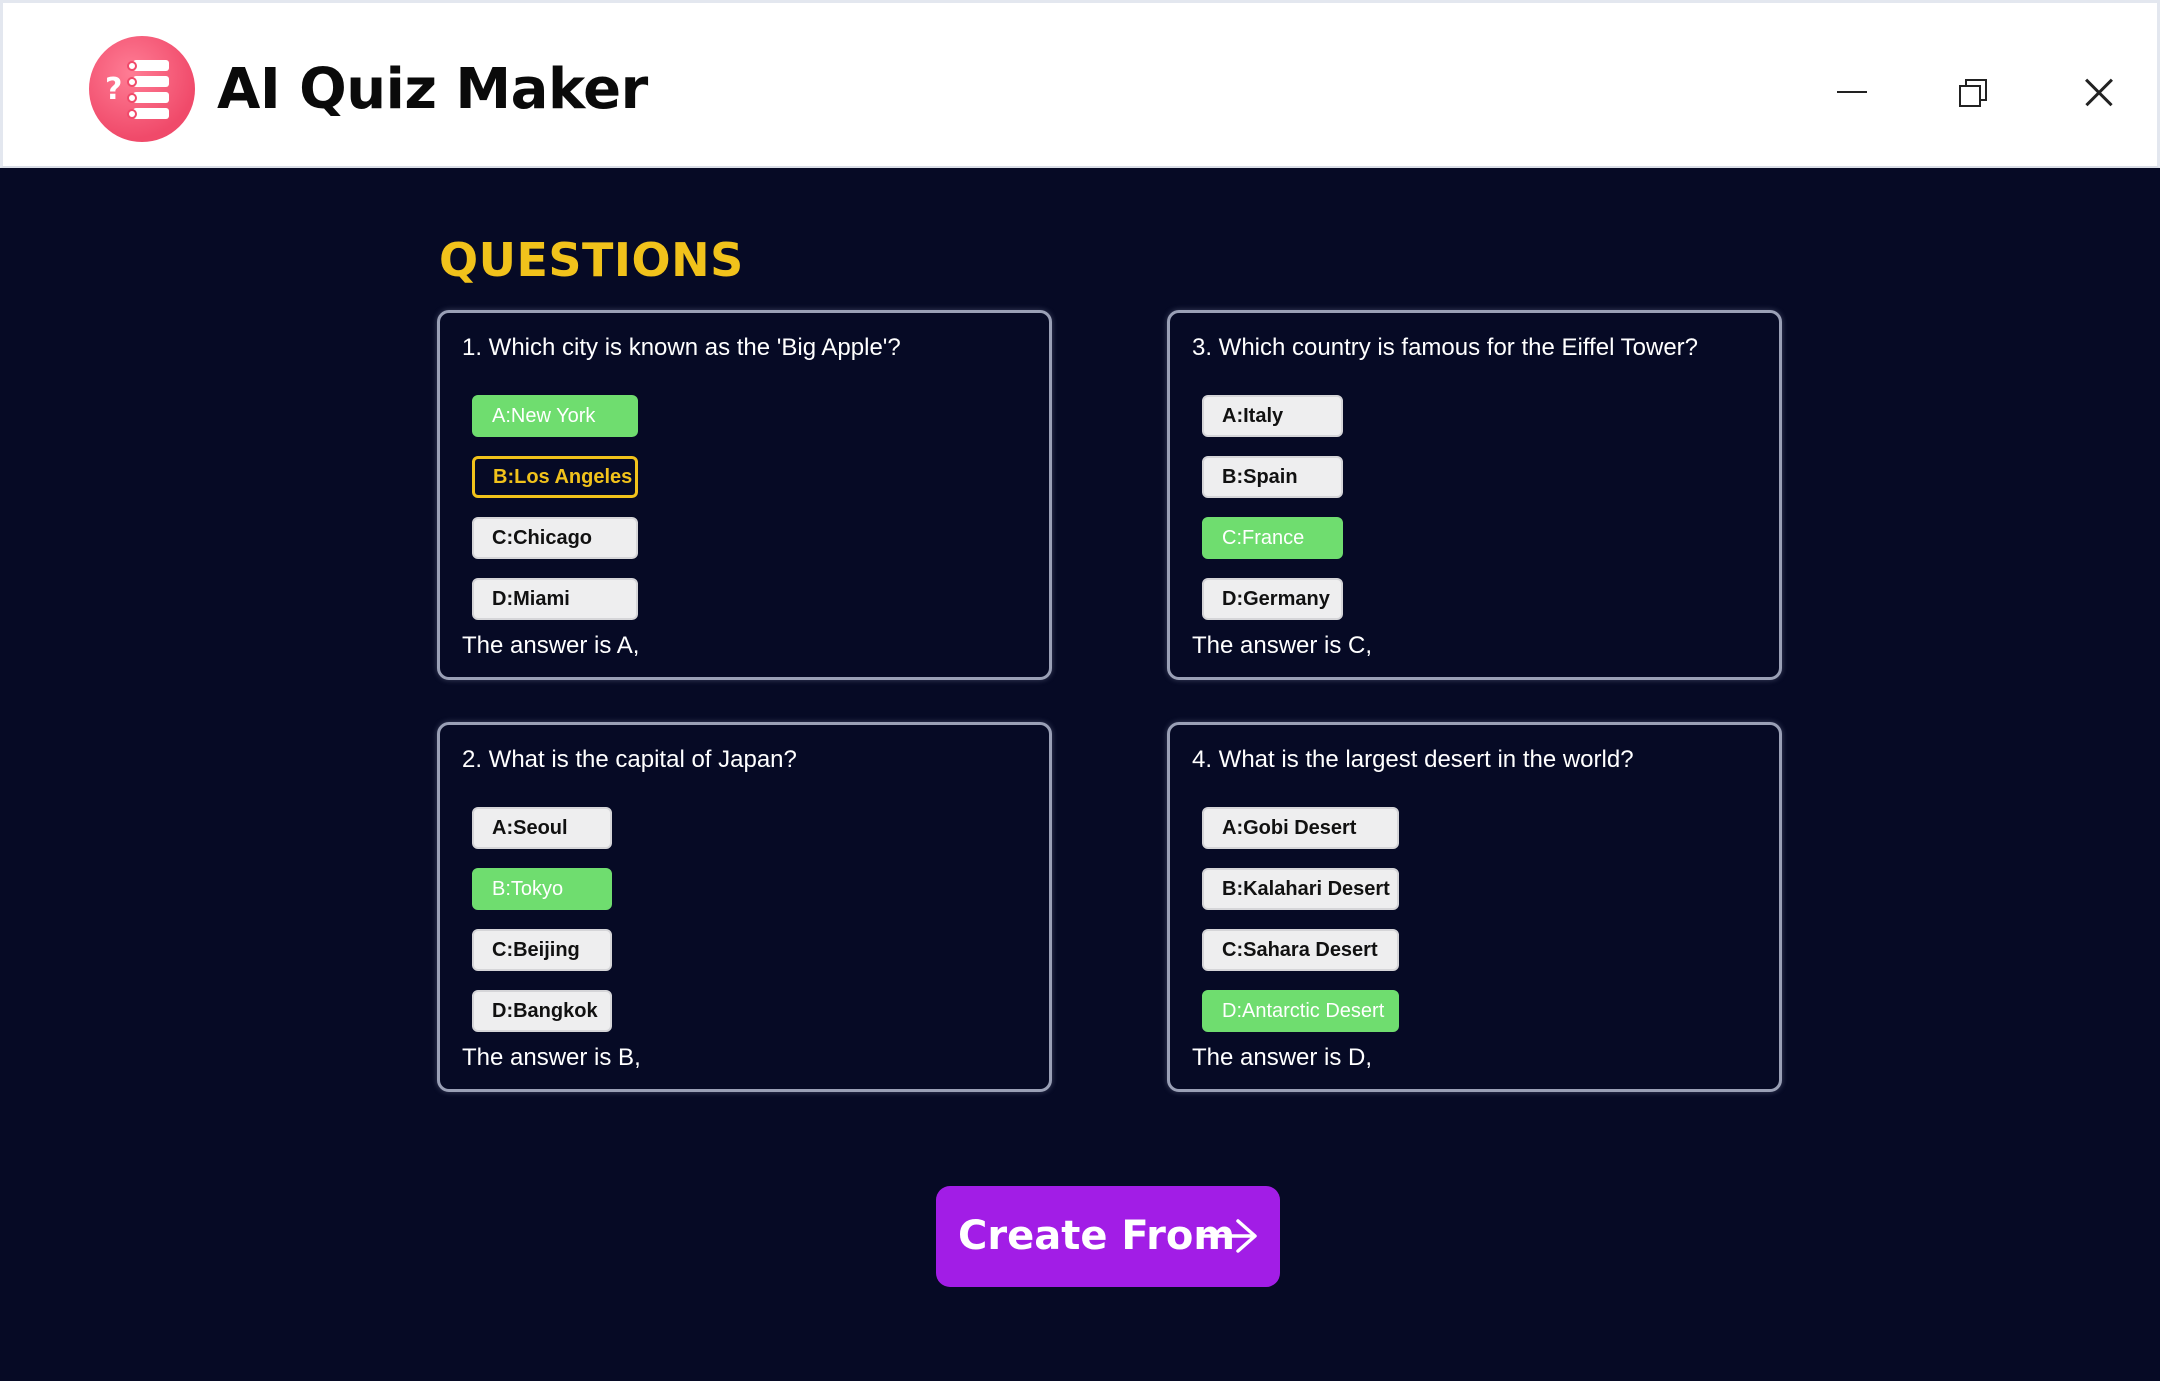  What do you see at coordinates (1097, 1236) in the screenshot?
I see `create-from-label: Create From` at bounding box center [1097, 1236].